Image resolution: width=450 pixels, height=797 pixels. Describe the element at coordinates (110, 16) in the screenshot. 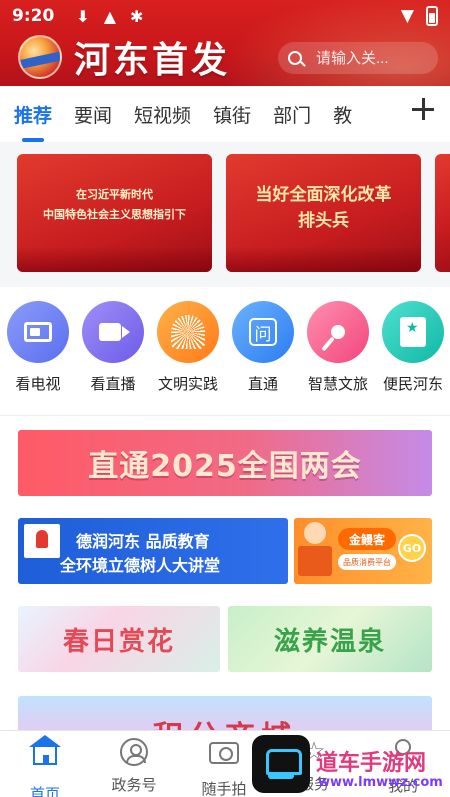

I see `app-notification-icon: ▲` at that location.